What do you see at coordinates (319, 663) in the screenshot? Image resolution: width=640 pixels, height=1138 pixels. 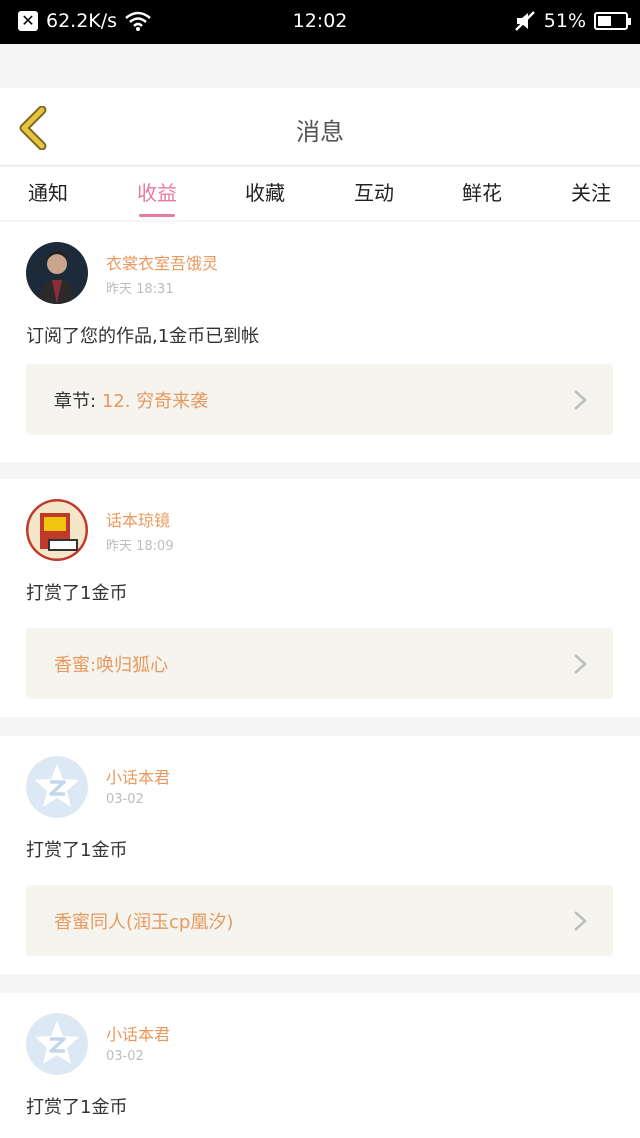 I see `work-link: 香蜜:唤归狐心` at bounding box center [319, 663].